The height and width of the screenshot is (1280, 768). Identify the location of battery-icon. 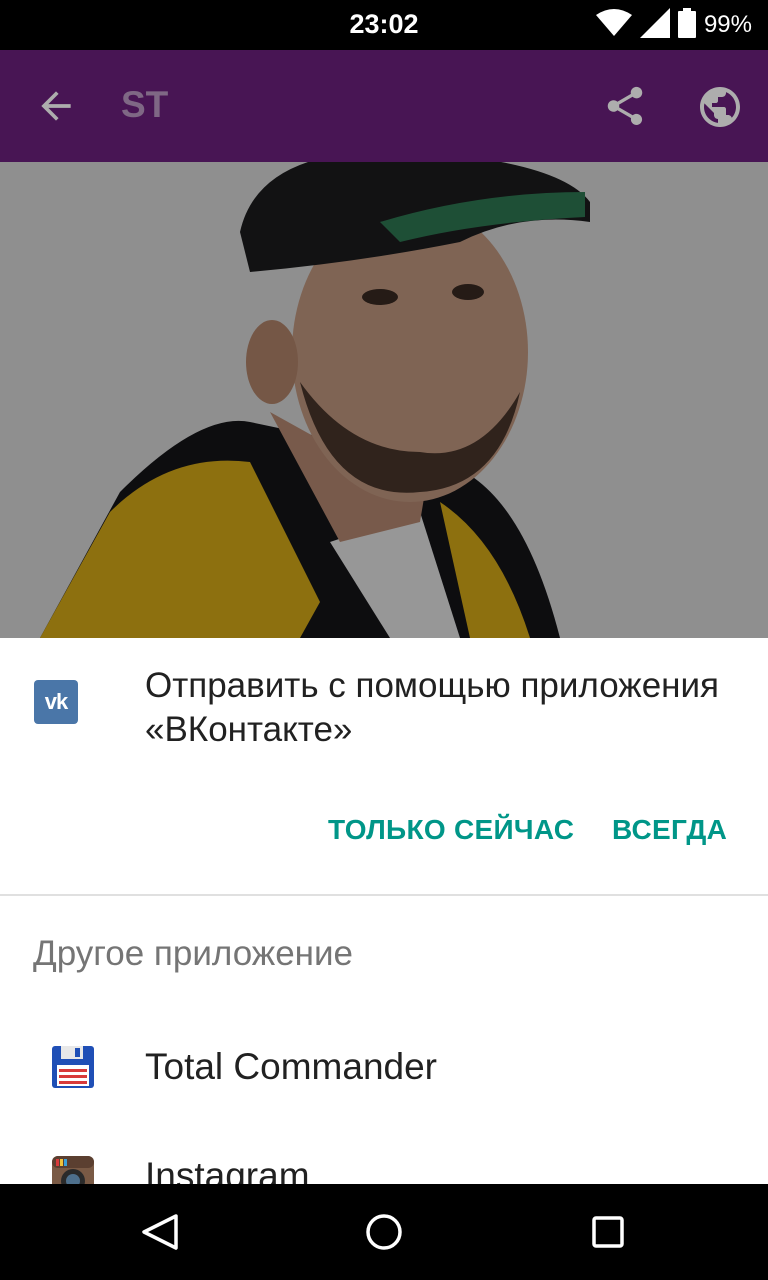
(686, 25).